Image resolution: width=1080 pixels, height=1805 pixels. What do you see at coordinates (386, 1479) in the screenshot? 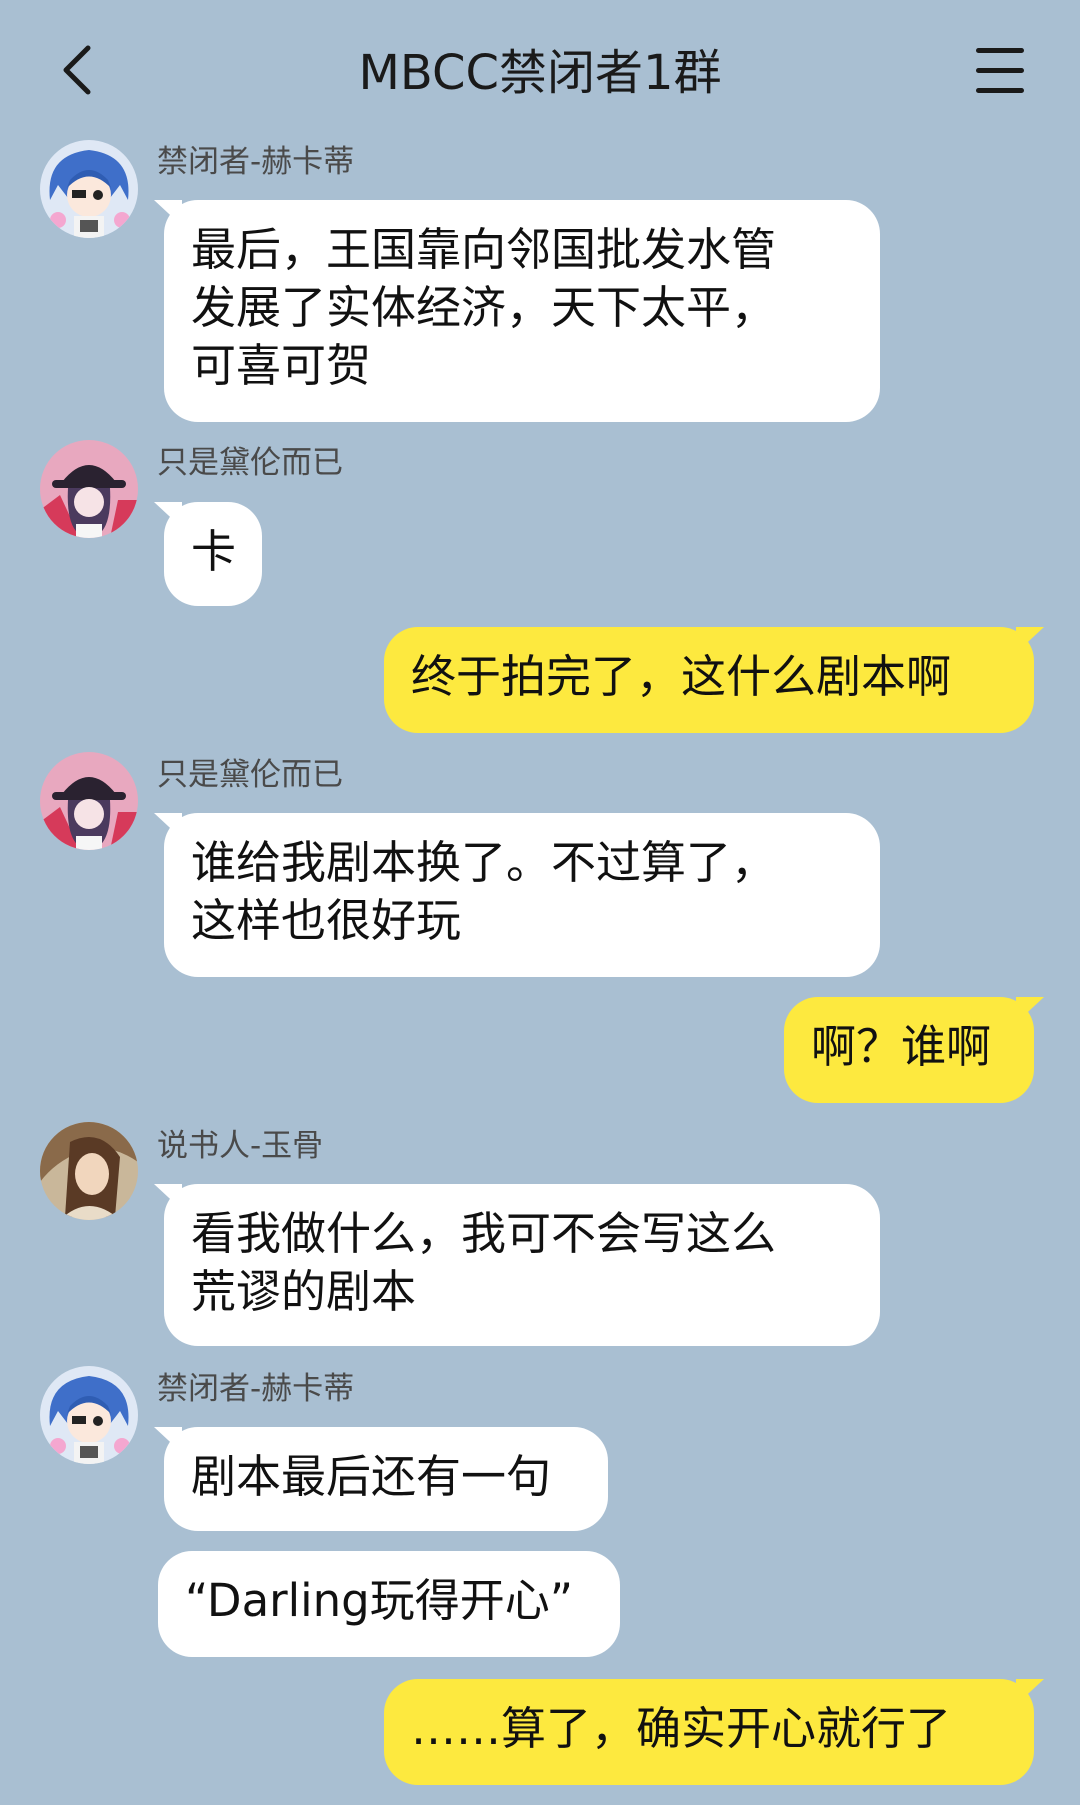
I see `message-bubble: 剧本最后还有一句` at bounding box center [386, 1479].